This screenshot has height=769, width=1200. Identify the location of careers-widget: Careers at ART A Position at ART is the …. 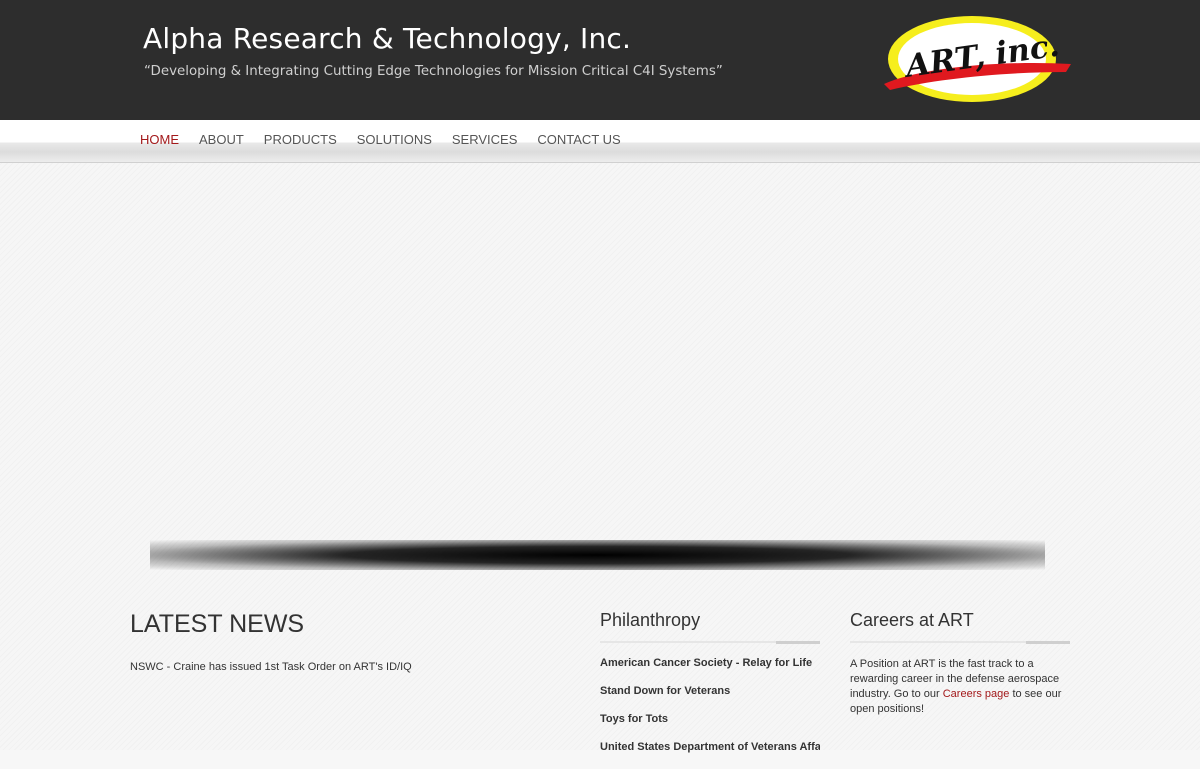
(960, 663).